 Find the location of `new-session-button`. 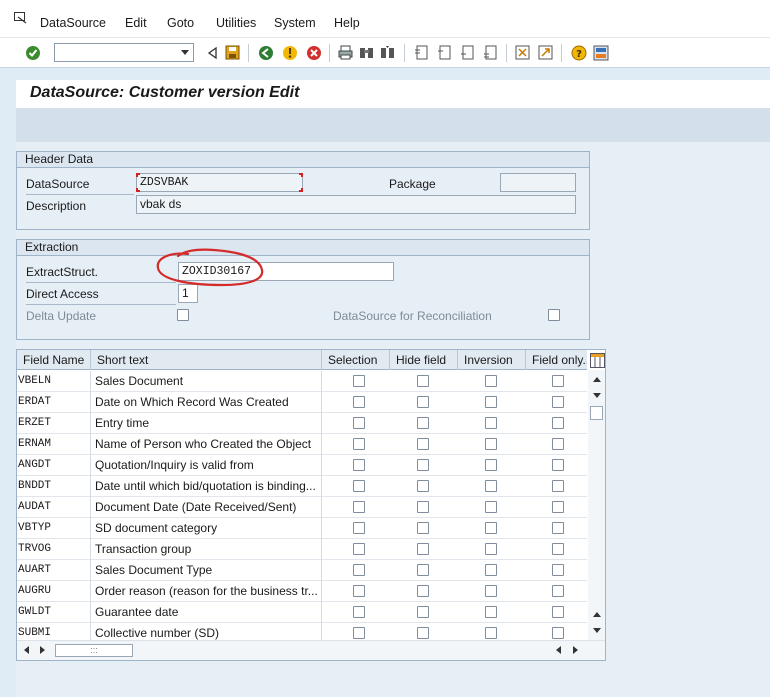

new-session-button is located at coordinates (522, 52).